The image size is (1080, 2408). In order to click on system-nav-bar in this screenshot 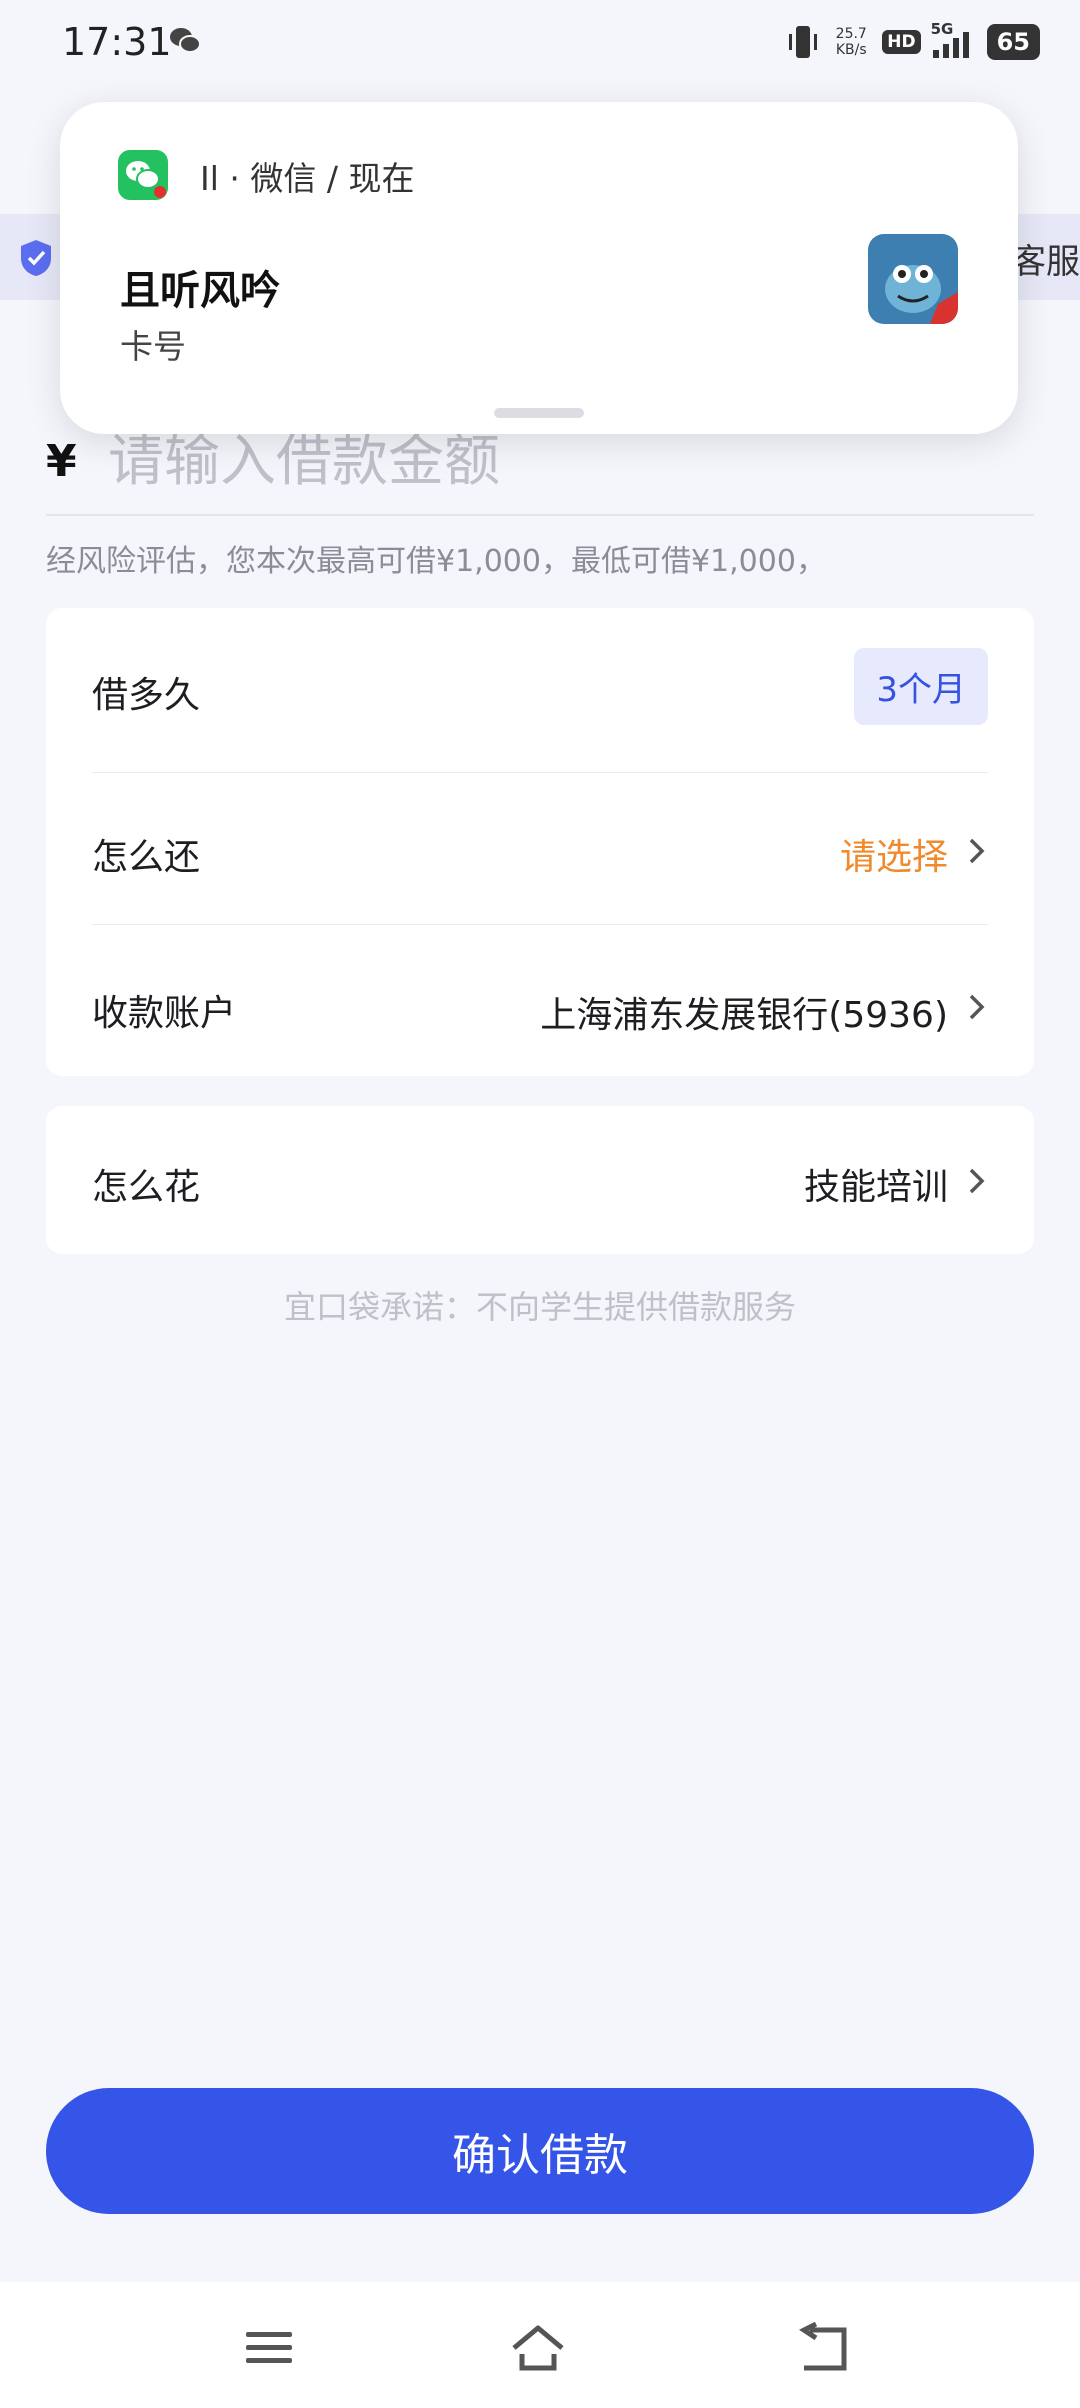, I will do `click(540, 2345)`.